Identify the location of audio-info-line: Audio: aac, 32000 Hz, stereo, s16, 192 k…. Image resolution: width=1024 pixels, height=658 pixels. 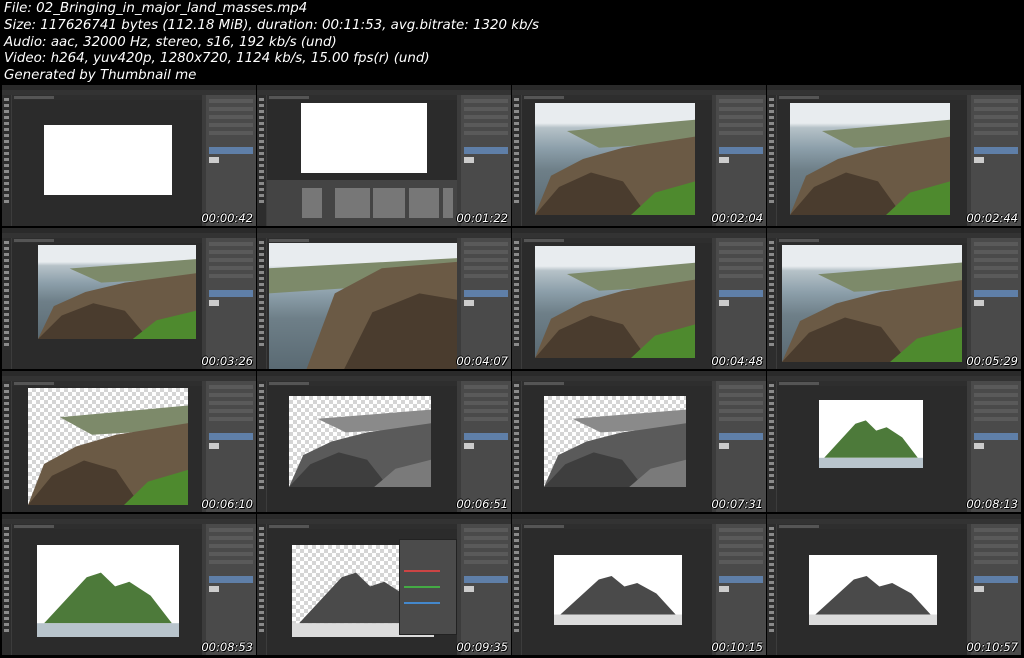
(170, 42).